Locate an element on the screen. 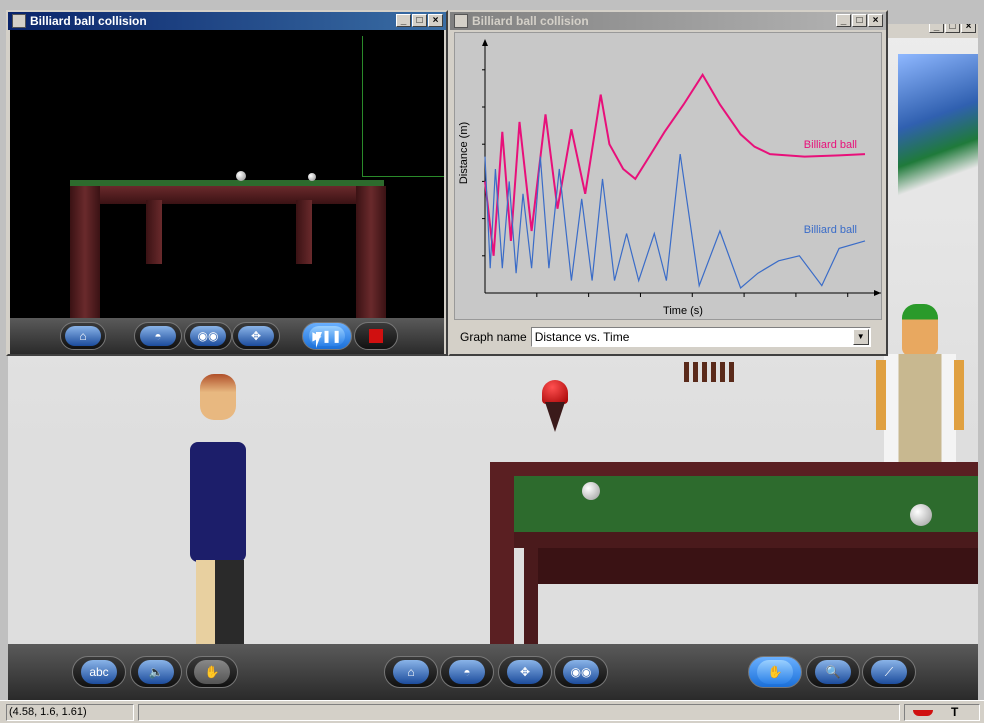 This screenshot has height=723, width=984. cue-rack is located at coordinates (710, 372).